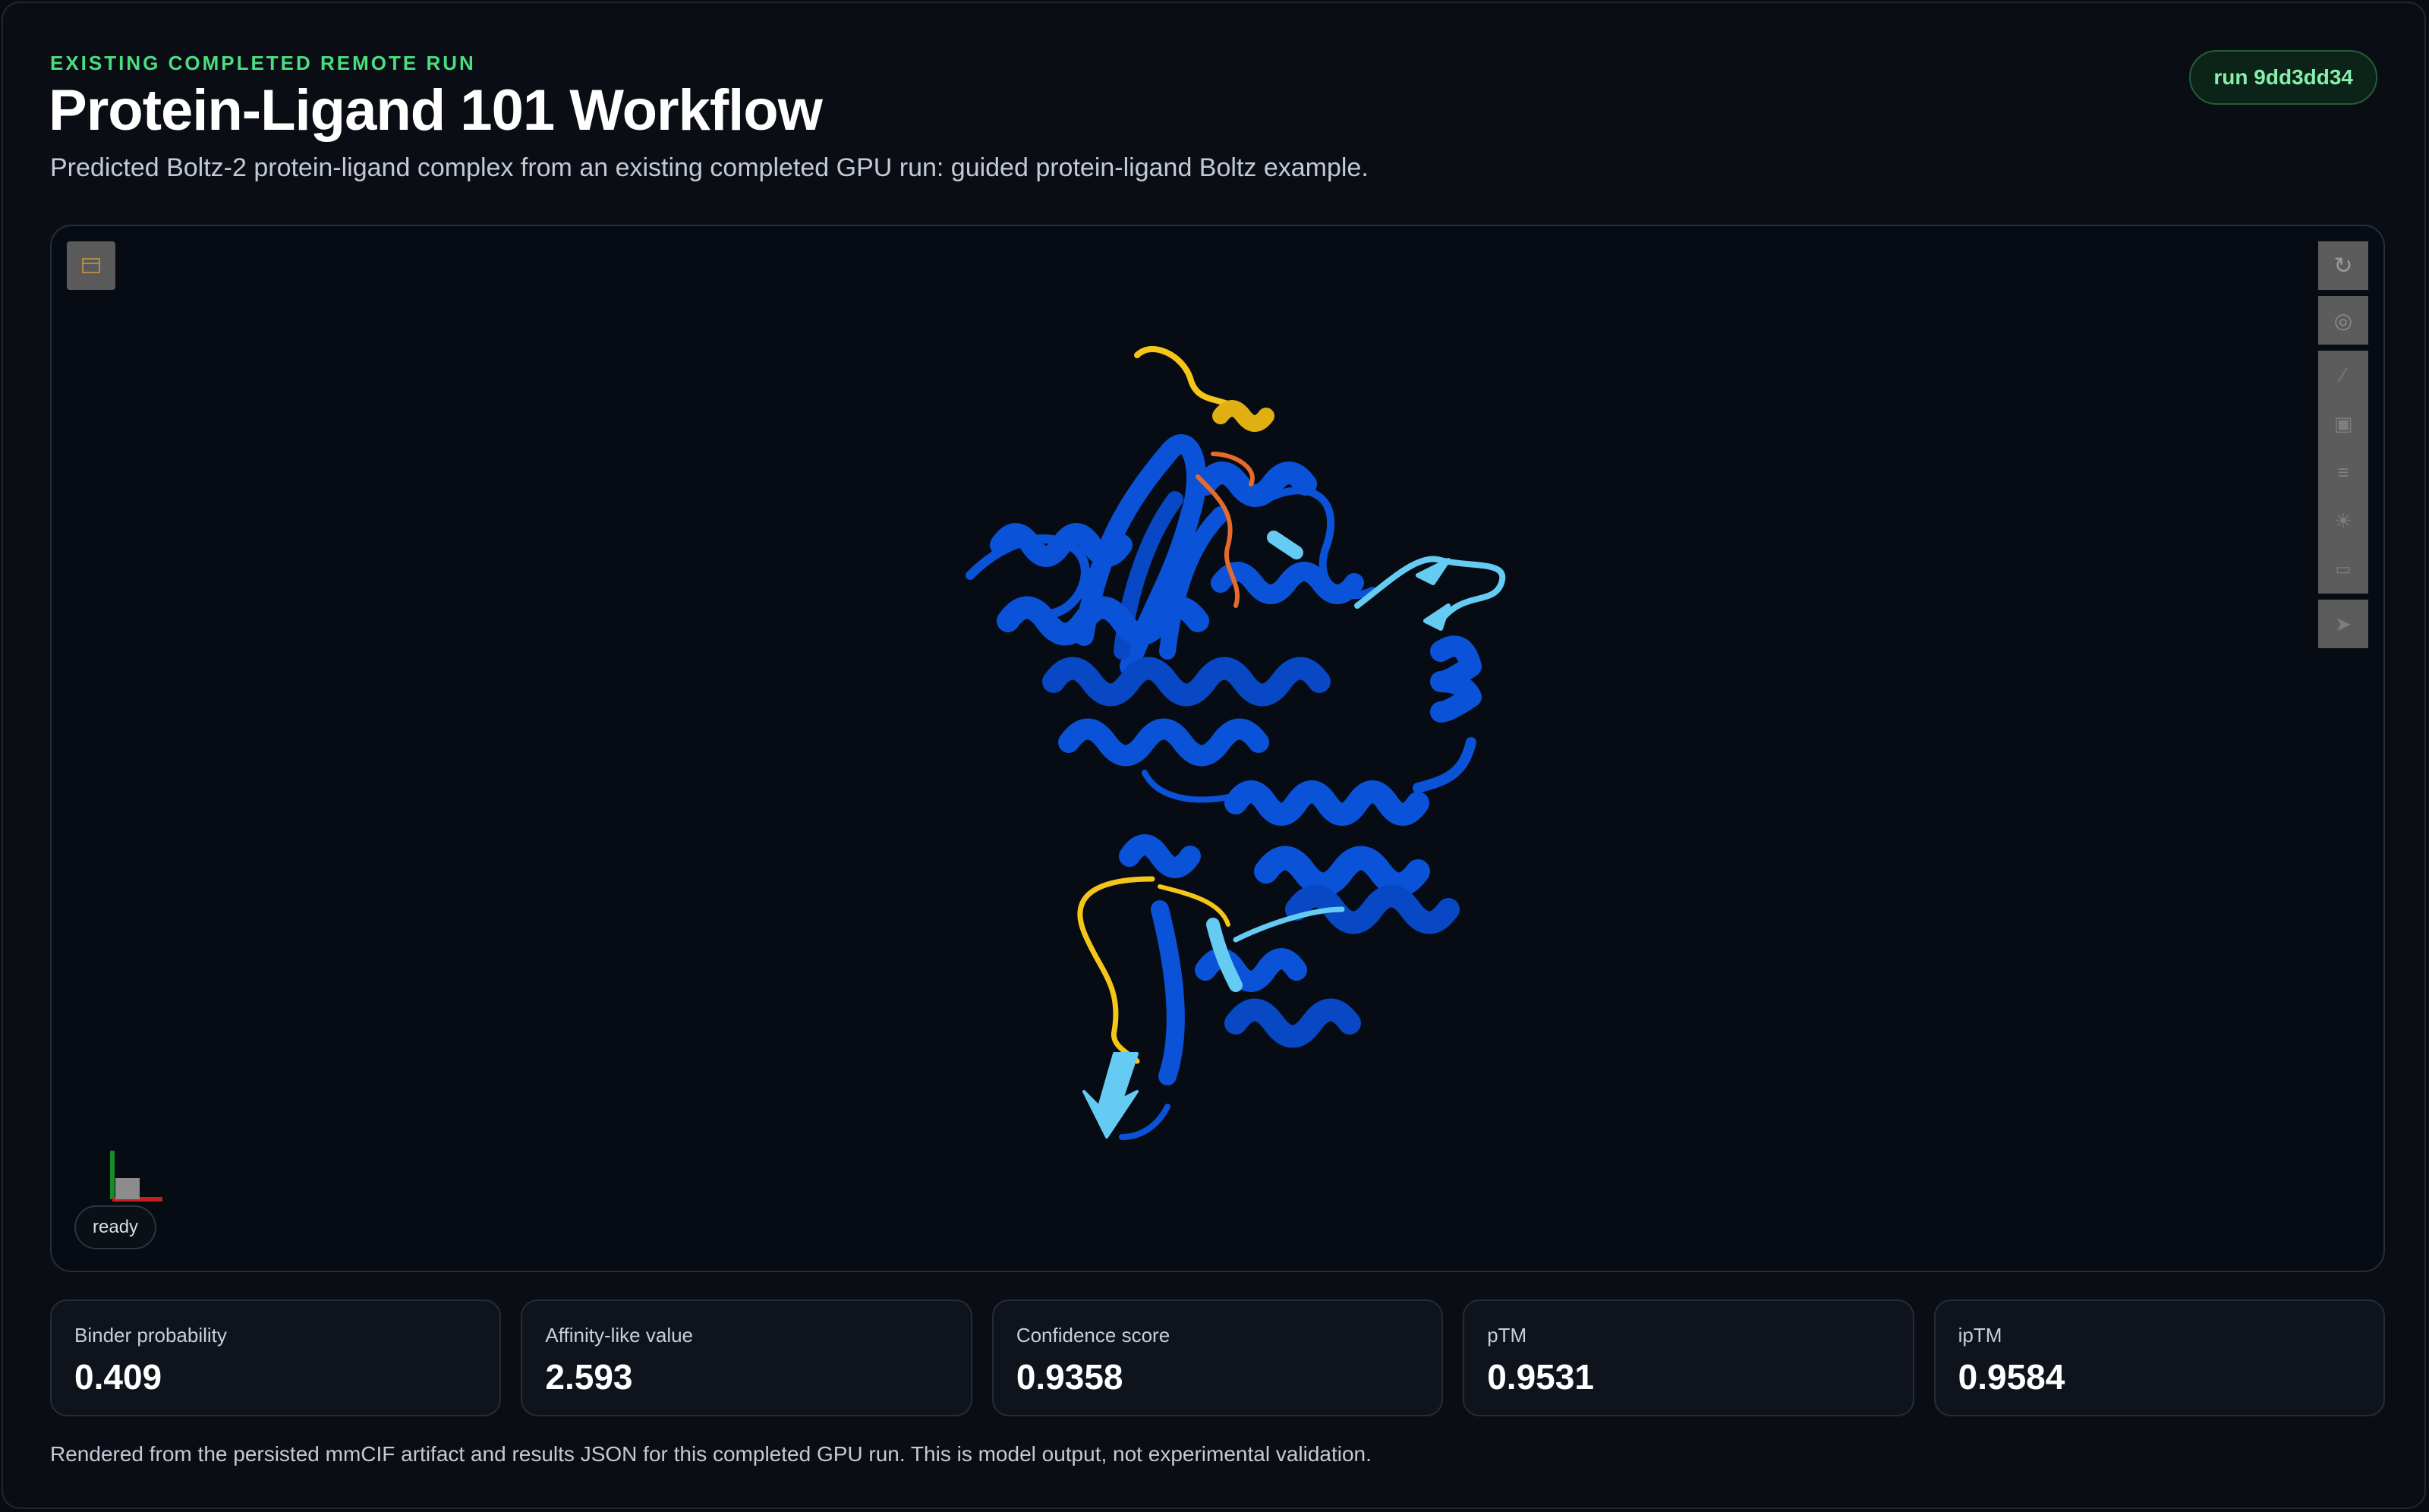 The image size is (2429, 1512). What do you see at coordinates (1688, 1357) in the screenshot?
I see `metric-card-ptm: pTM 0.9531` at bounding box center [1688, 1357].